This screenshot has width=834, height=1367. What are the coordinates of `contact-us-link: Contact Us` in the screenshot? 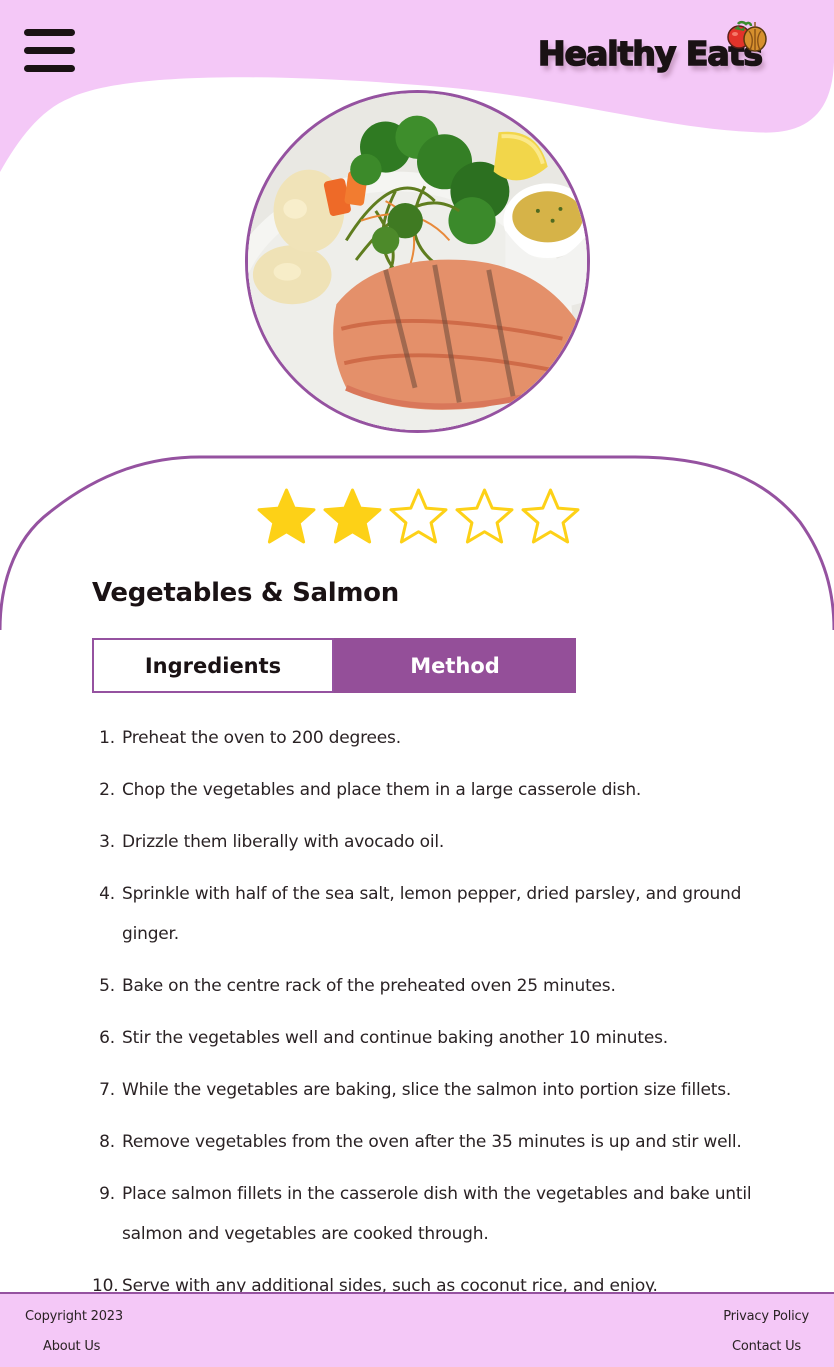 It's located at (766, 1346).